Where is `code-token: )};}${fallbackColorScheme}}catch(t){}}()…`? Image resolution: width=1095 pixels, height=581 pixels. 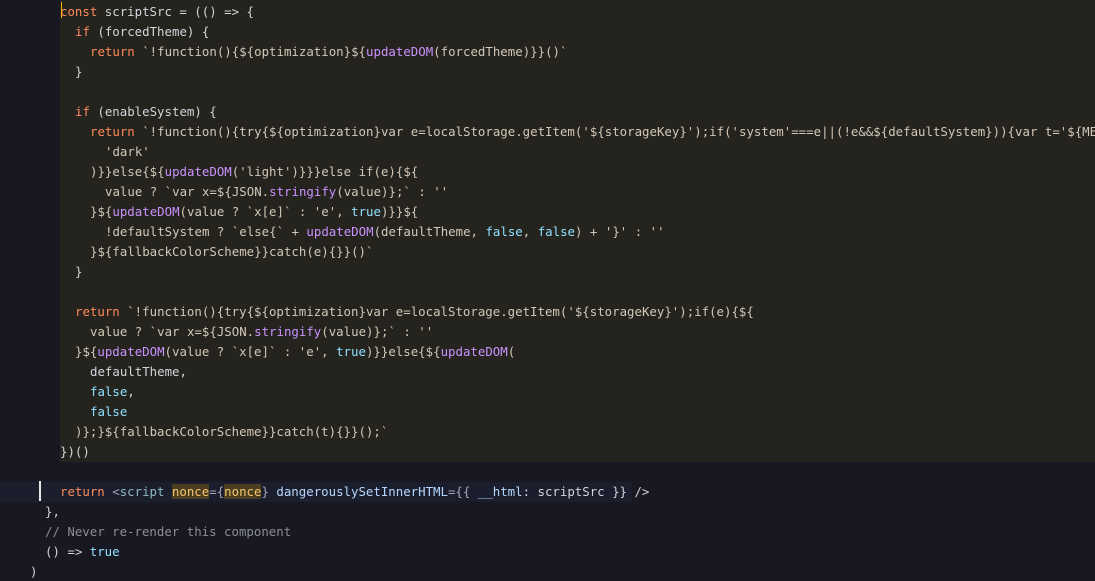
code-token: )};}${fallbackColorScheme}}catch(t){}}()… is located at coordinates (232, 431).